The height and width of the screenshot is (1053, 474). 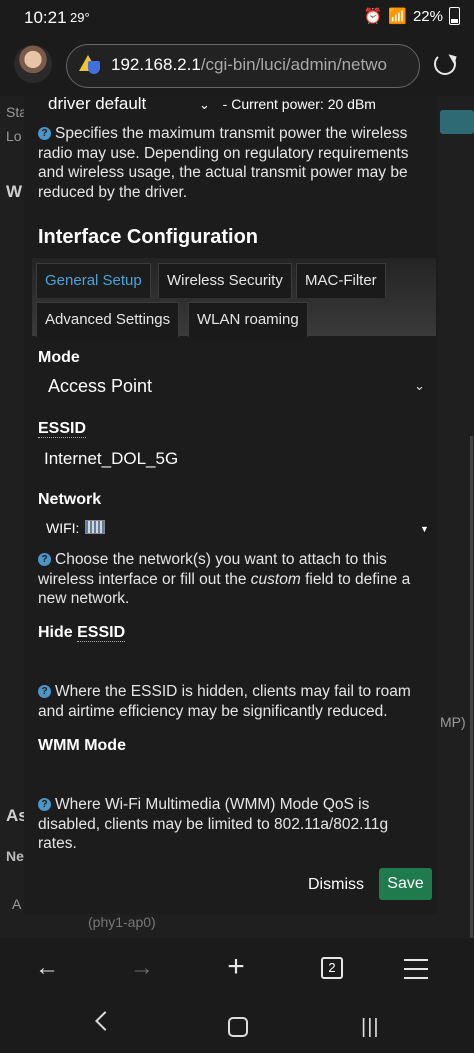 What do you see at coordinates (370, 1027) in the screenshot?
I see `recents-icon: |||` at bounding box center [370, 1027].